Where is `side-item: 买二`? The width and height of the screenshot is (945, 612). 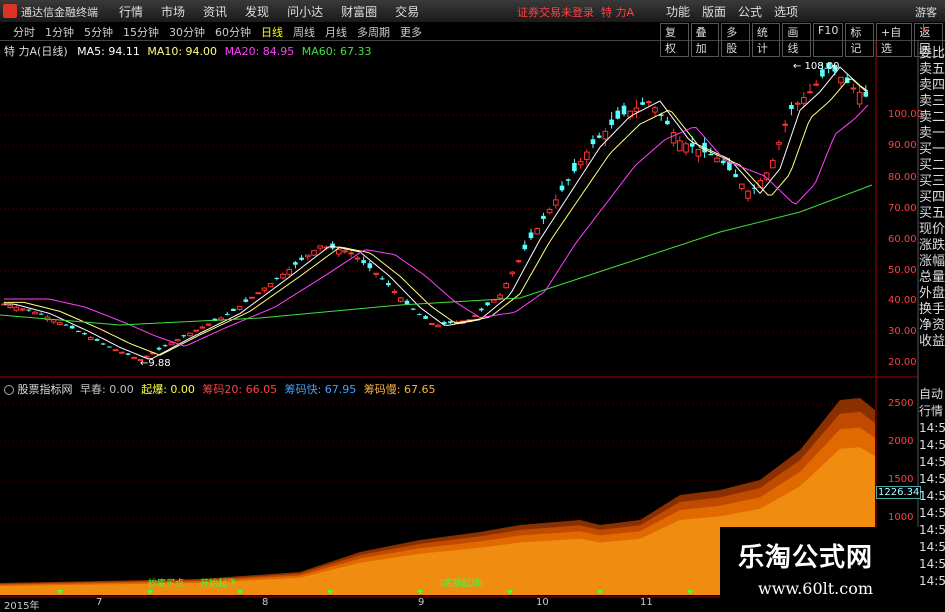
side-item: 买二 is located at coordinates (932, 166).